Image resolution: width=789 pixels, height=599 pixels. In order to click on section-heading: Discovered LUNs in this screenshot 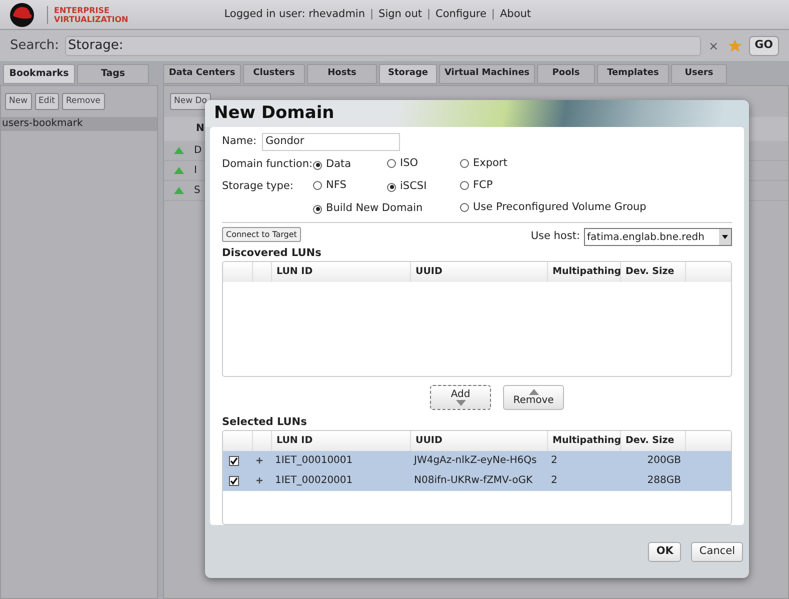, I will do `click(272, 253)`.